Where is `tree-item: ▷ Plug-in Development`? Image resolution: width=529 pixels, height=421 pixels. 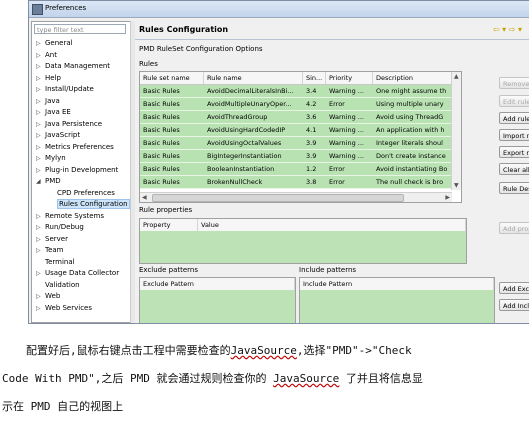
tree-item: ▷ Plug-in Development is located at coordinates (77, 170).